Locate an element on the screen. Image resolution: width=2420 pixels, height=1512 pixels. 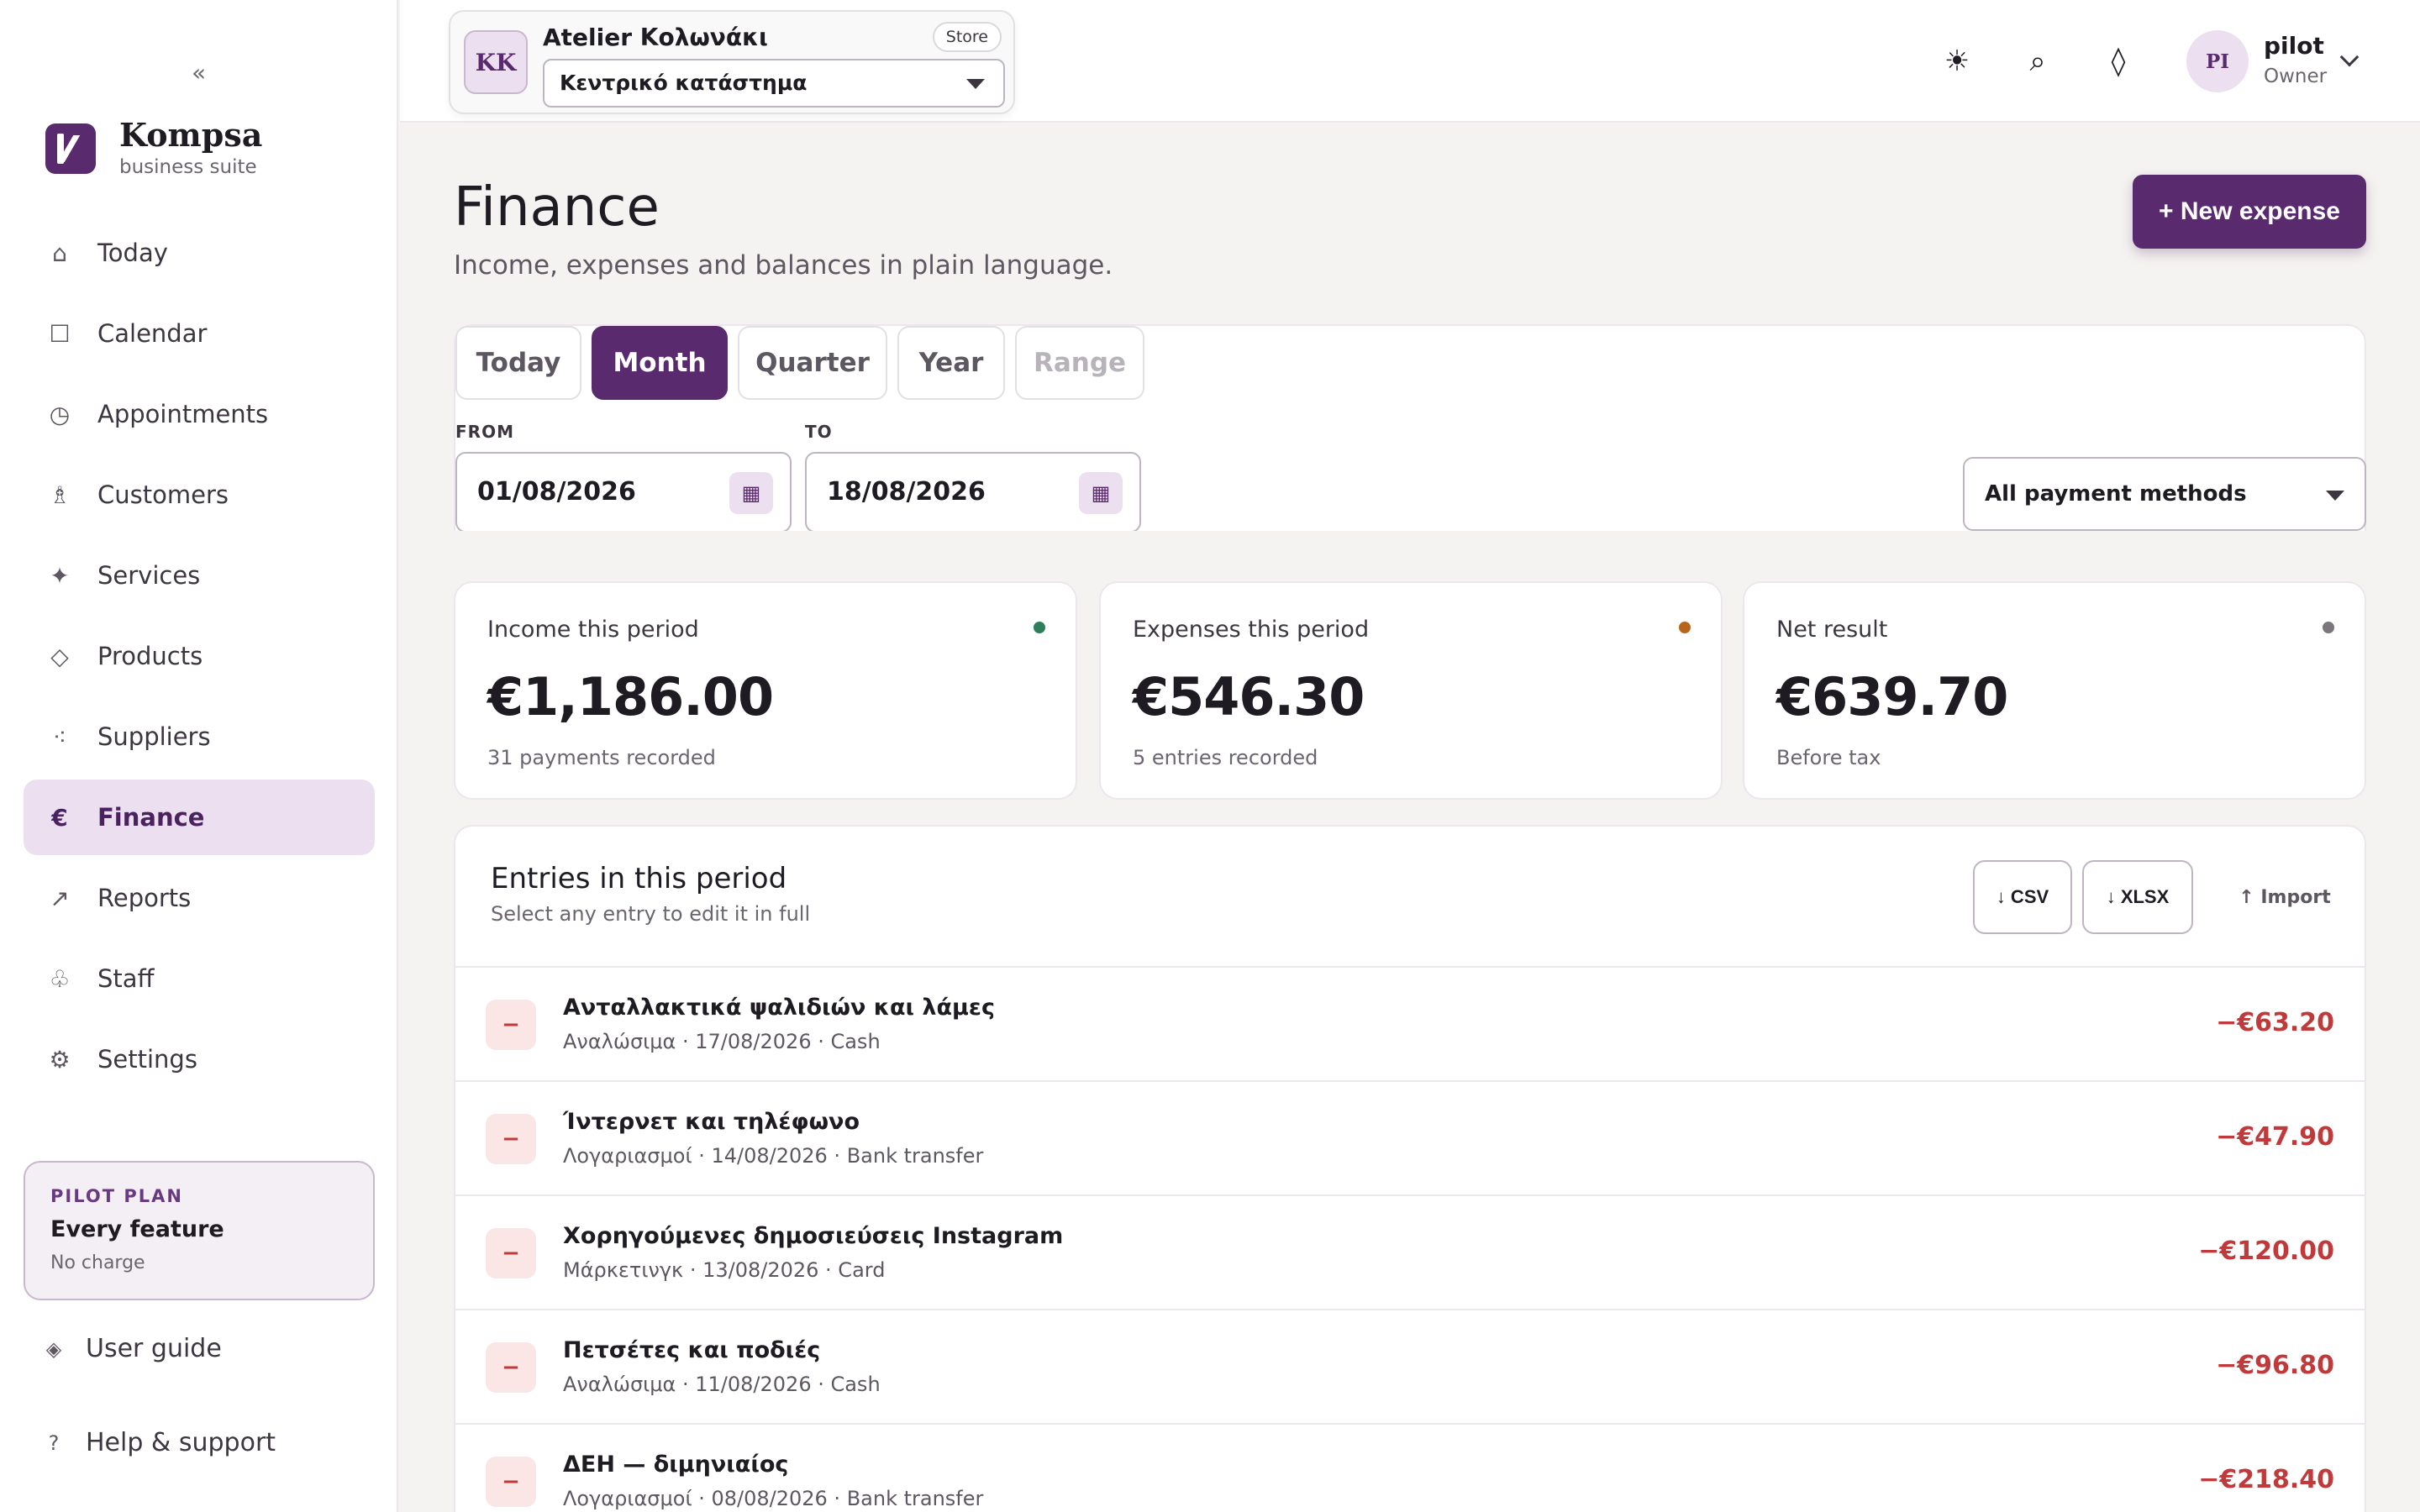
entry-amount: −€120.00 is located at coordinates (2266, 1251).